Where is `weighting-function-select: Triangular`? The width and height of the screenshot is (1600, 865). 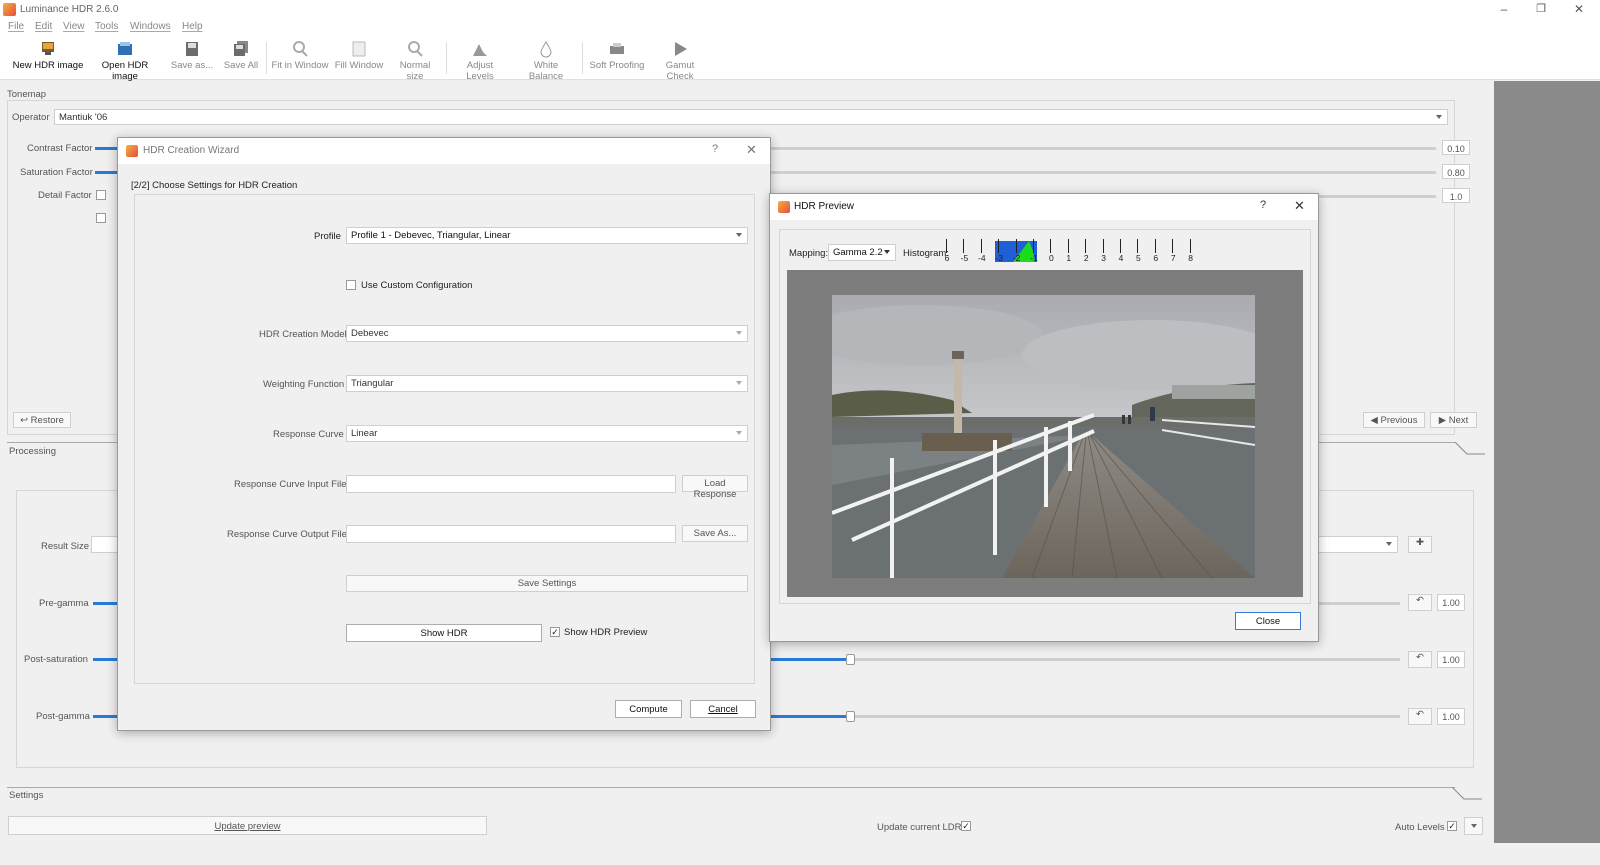
weighting-function-select: Triangular is located at coordinates (547, 383).